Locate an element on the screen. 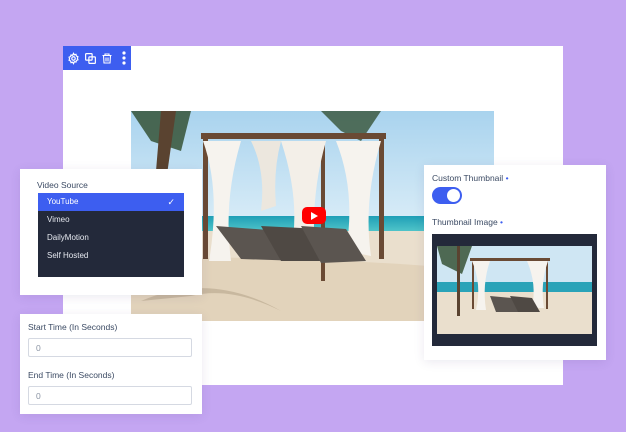 The image size is (626, 432). thumbnail-image-label: Thumbnail Image • is located at coordinates (467, 222).